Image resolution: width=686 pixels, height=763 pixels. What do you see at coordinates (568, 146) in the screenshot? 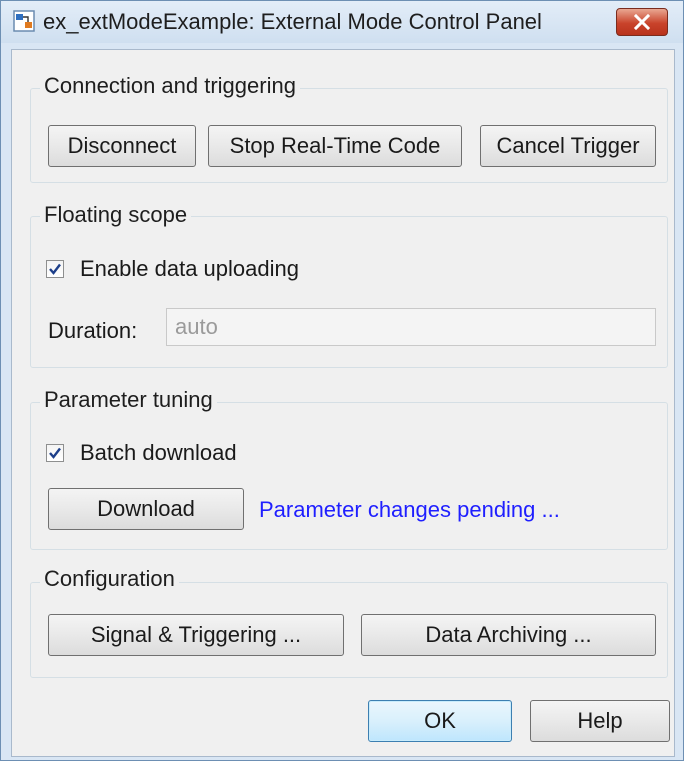
I see `cancel-trigger-button: Cancel Trigger` at bounding box center [568, 146].